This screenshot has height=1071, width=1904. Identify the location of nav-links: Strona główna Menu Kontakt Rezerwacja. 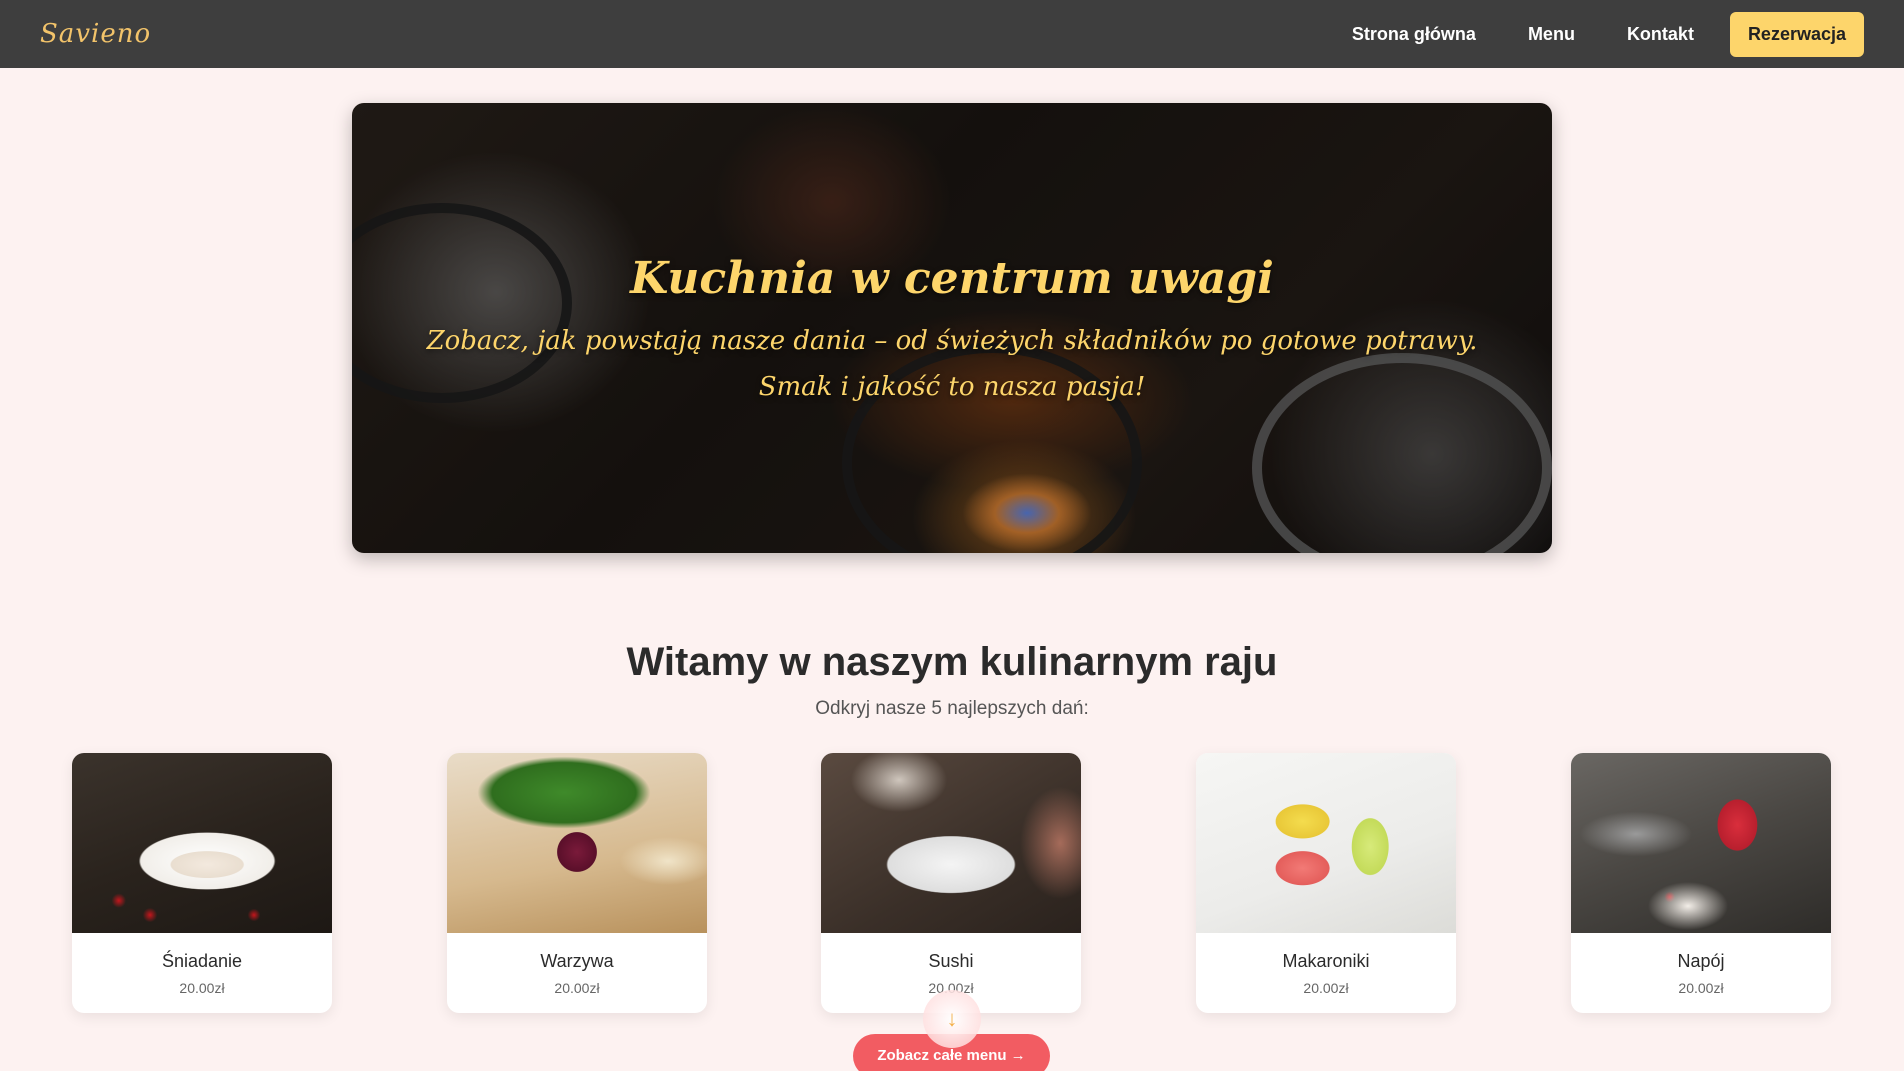
(1582, 34).